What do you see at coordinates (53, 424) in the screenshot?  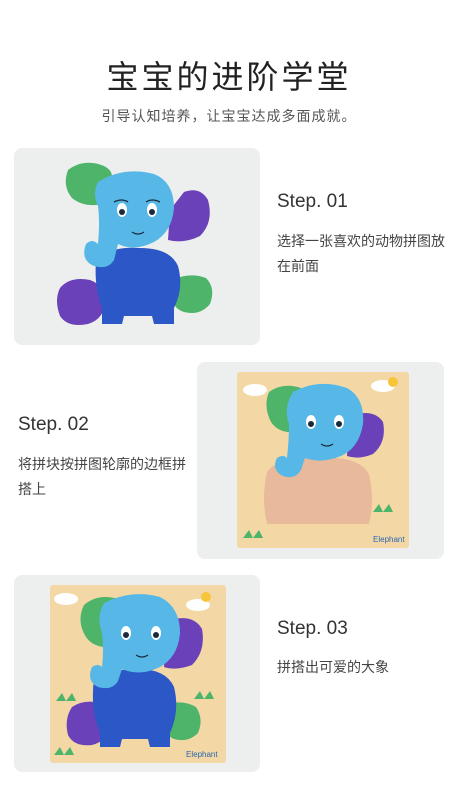 I see `step-2-label: Step. 02` at bounding box center [53, 424].